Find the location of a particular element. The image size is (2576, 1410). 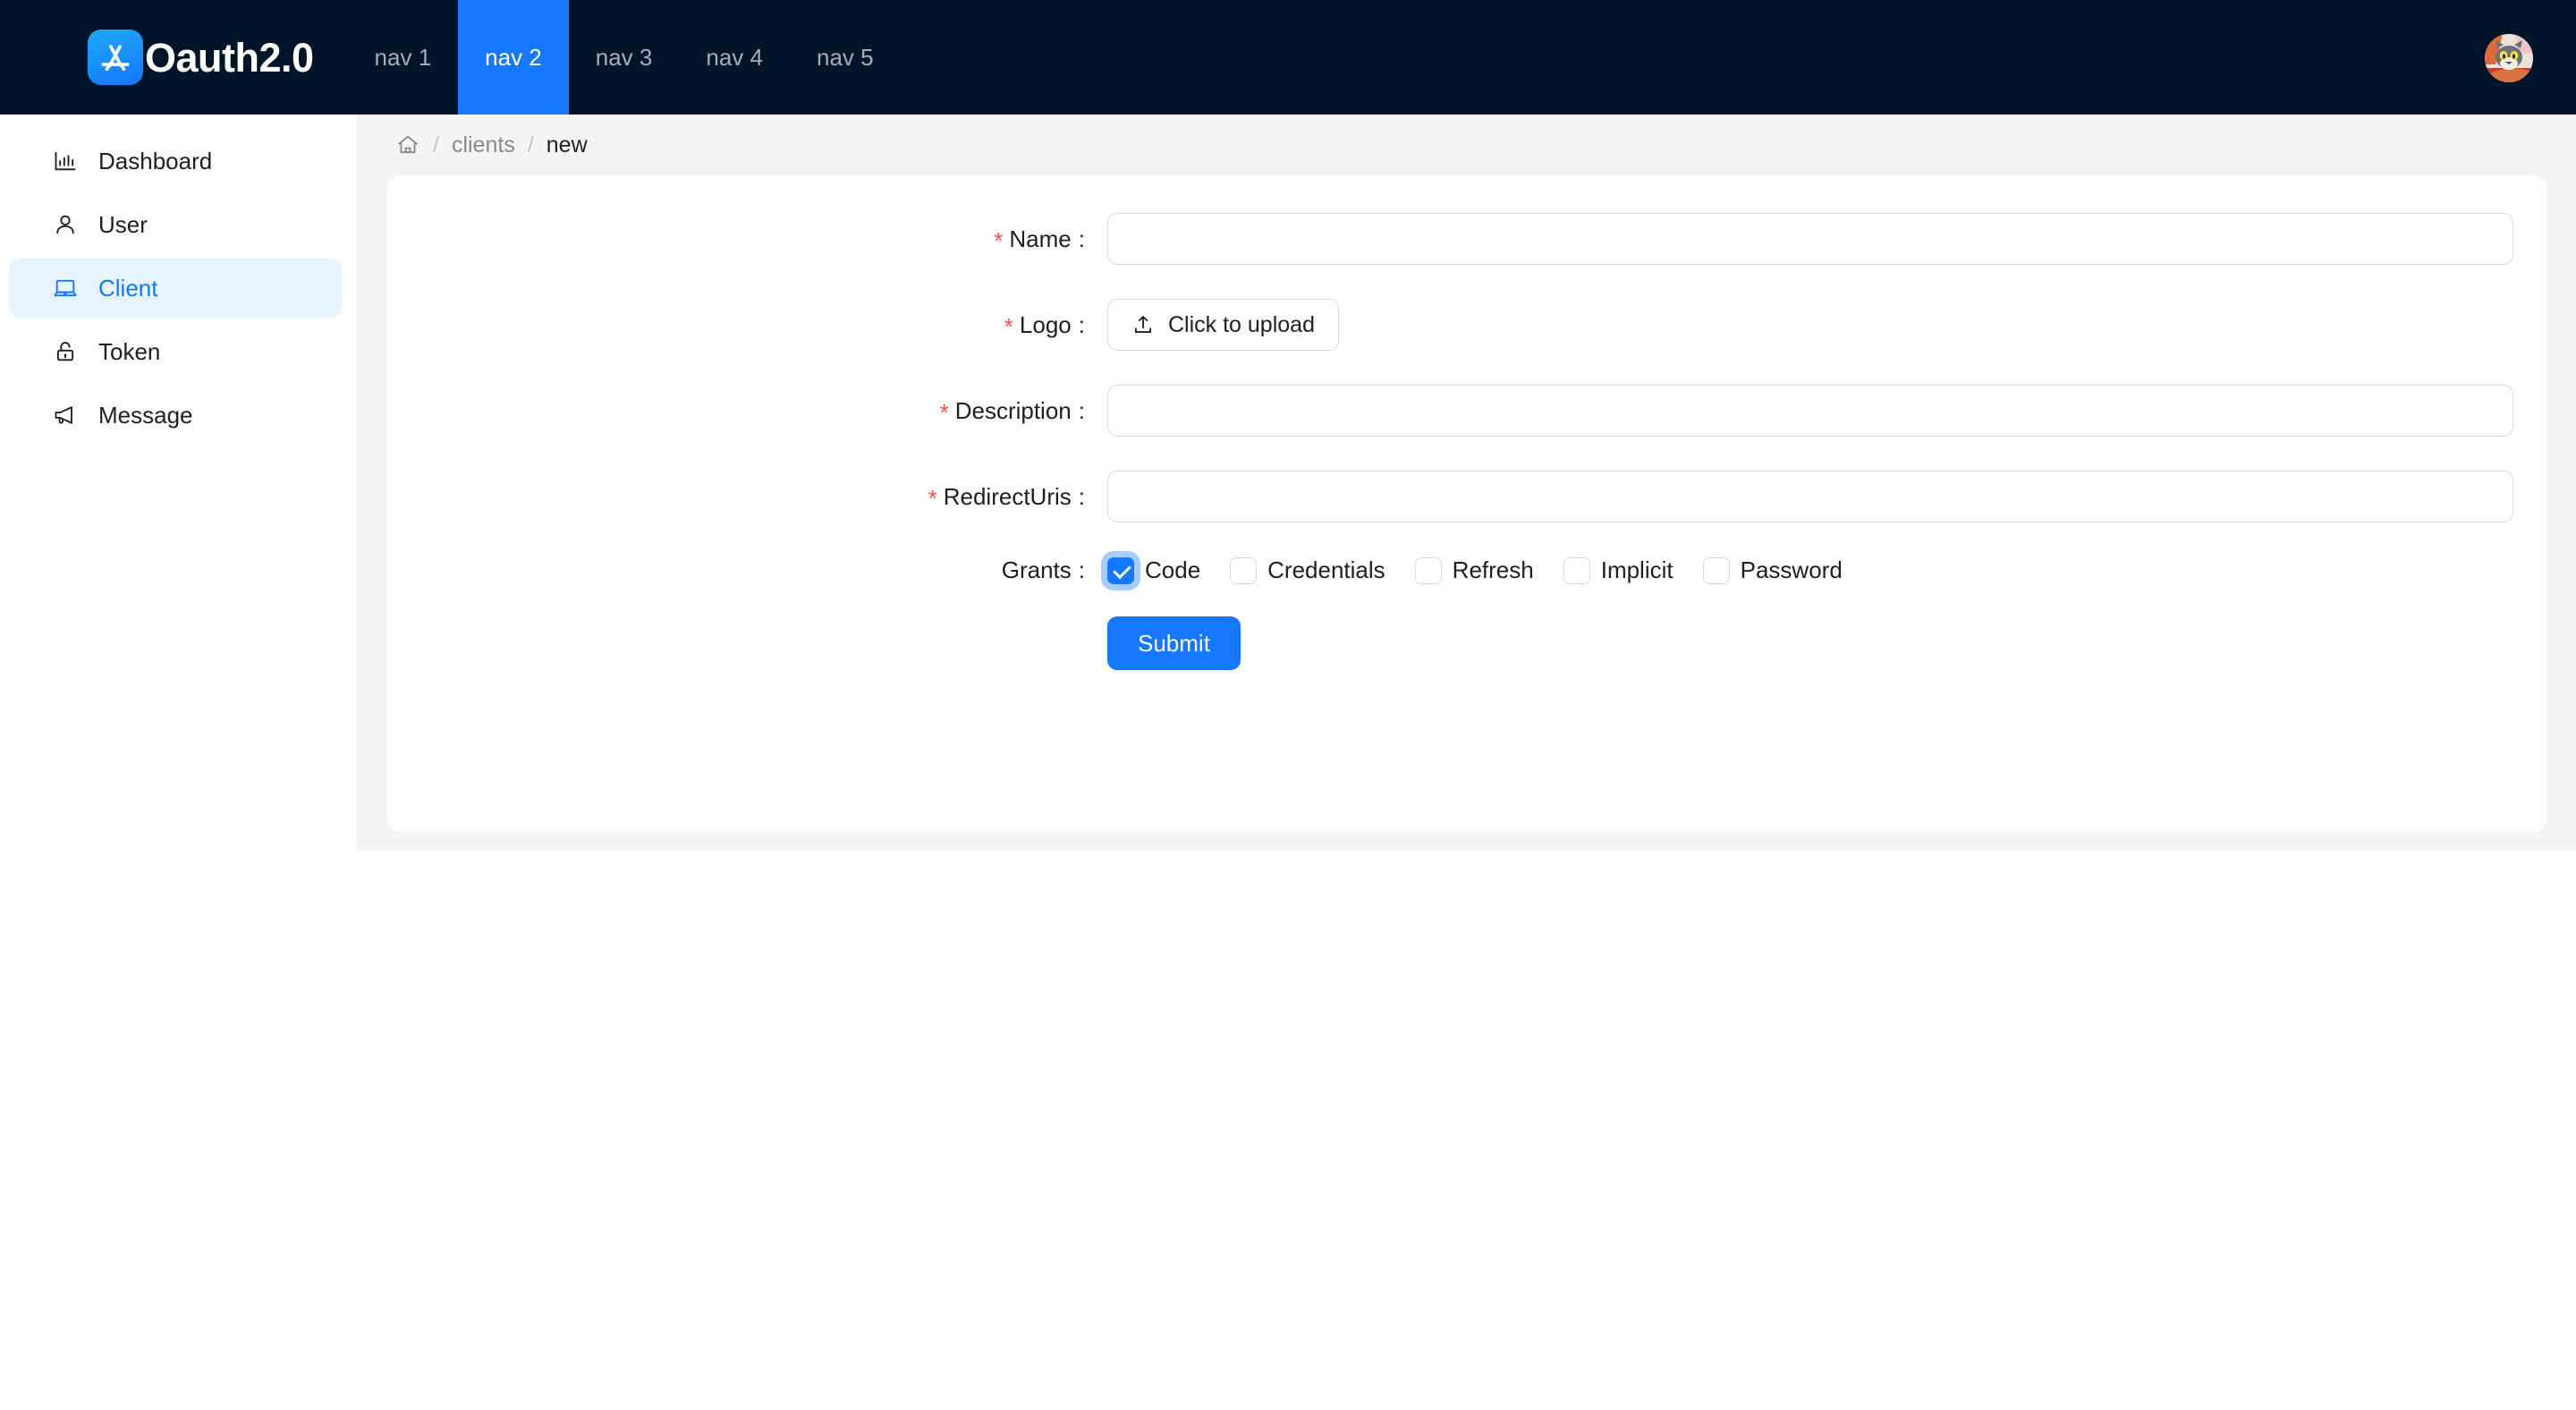

label-description: * Description: is located at coordinates (747, 411).